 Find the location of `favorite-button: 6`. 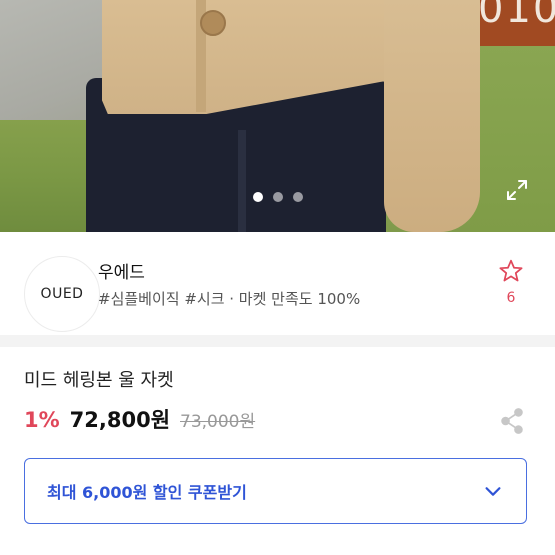

favorite-button: 6 is located at coordinates (511, 282).